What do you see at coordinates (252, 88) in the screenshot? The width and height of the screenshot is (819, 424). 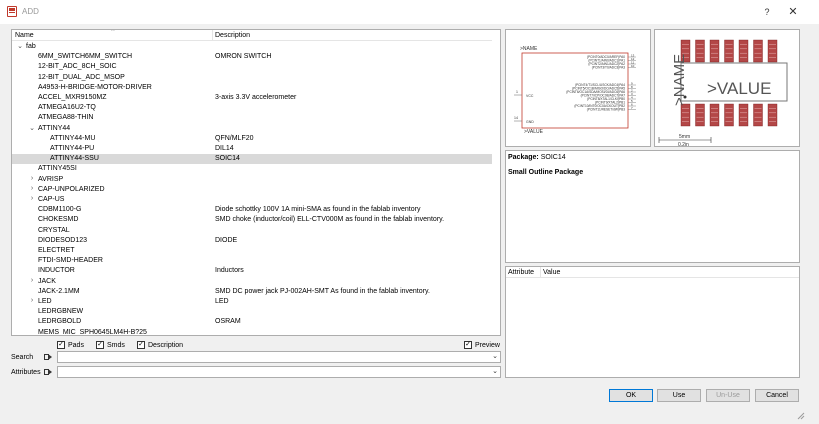 I see `tree-row: A4953-H-BRIDGE-MOTOR-DRIVER` at bounding box center [252, 88].